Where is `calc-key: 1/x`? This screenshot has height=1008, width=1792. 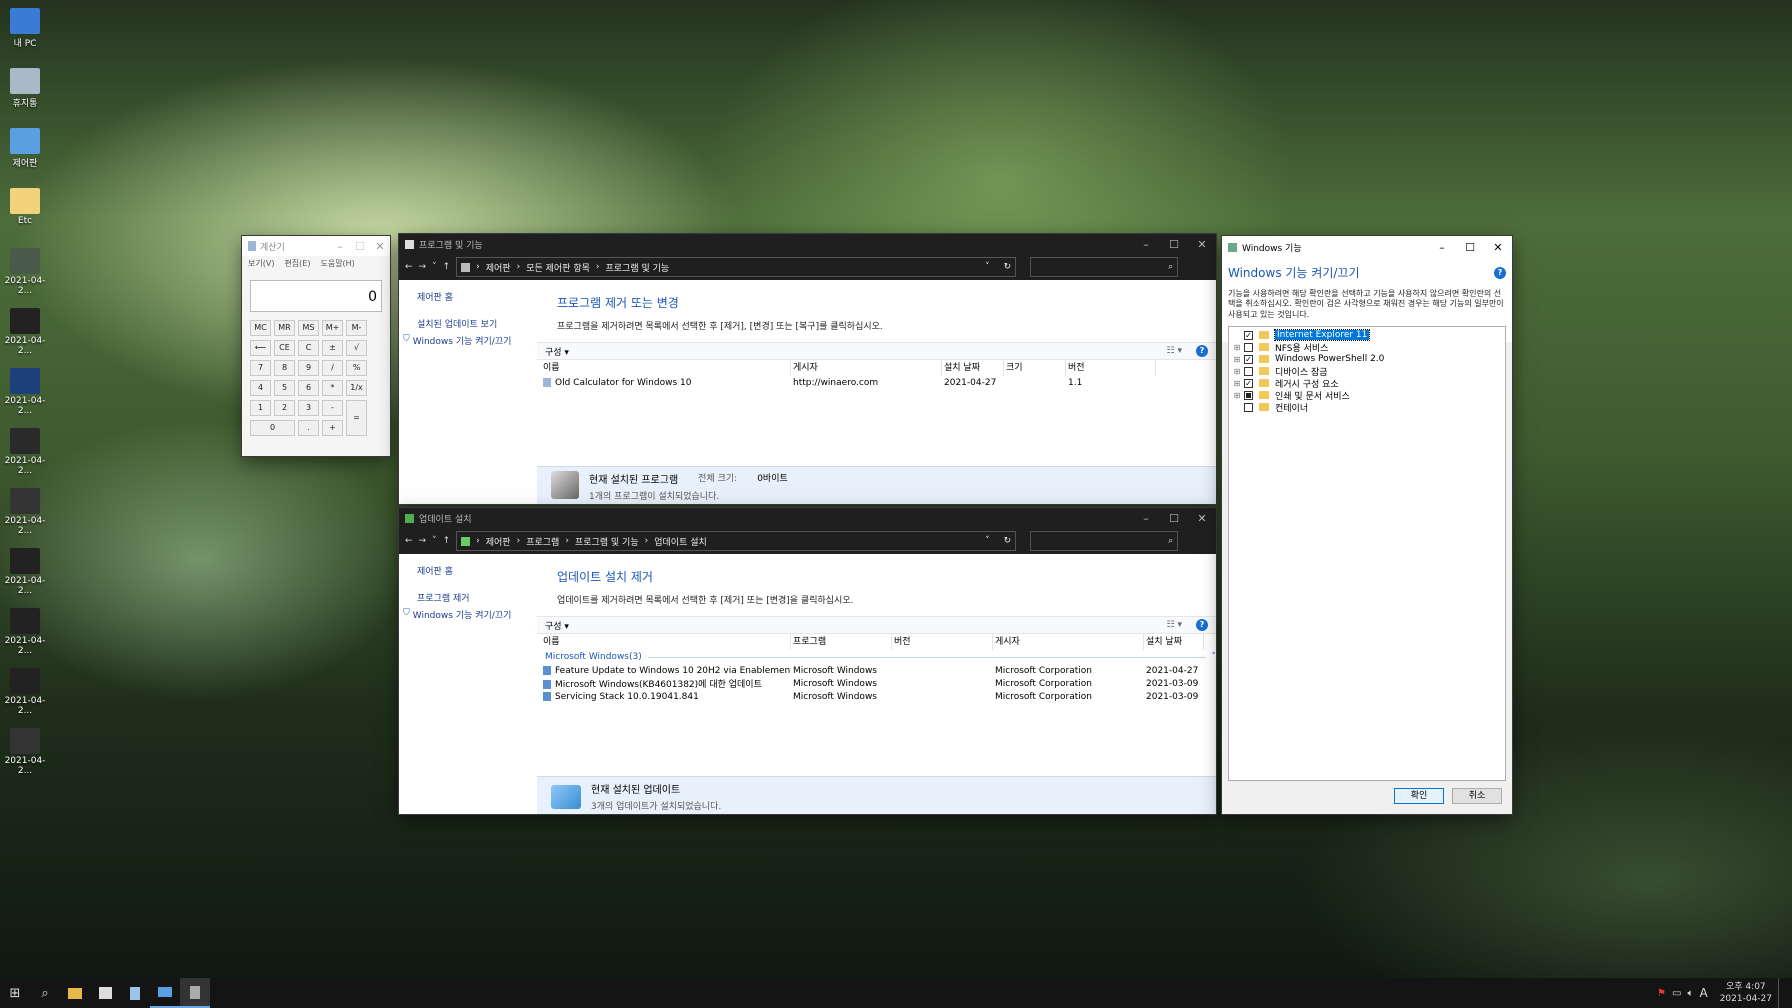 calc-key: 1/x is located at coordinates (356, 388).